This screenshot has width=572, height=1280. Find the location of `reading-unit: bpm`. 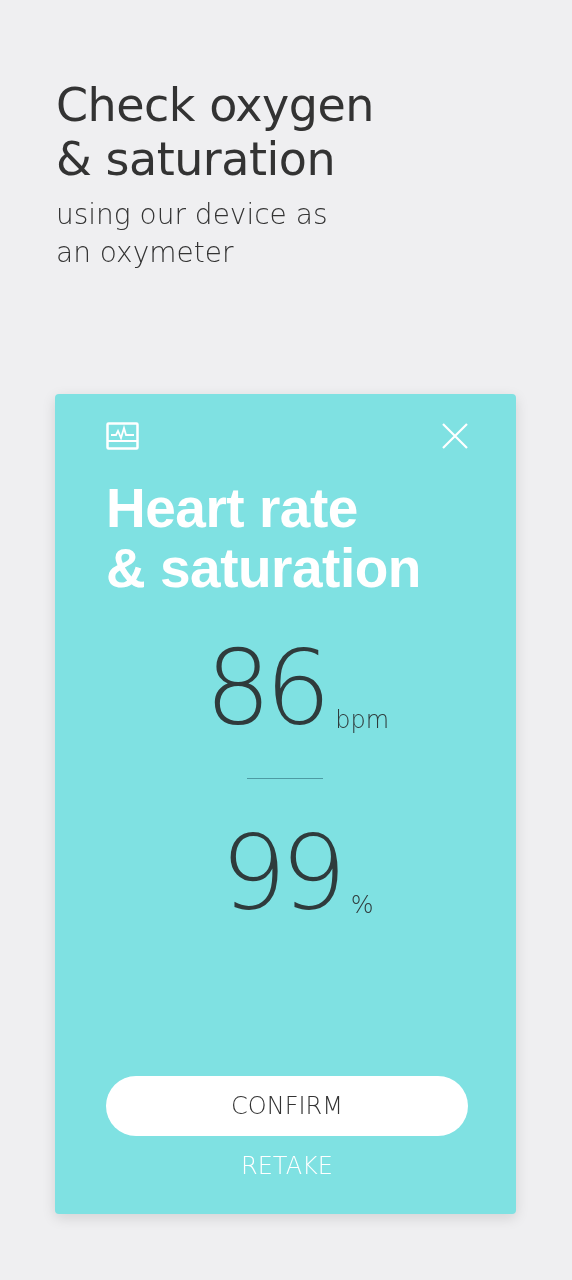

reading-unit: bpm is located at coordinates (362, 720).